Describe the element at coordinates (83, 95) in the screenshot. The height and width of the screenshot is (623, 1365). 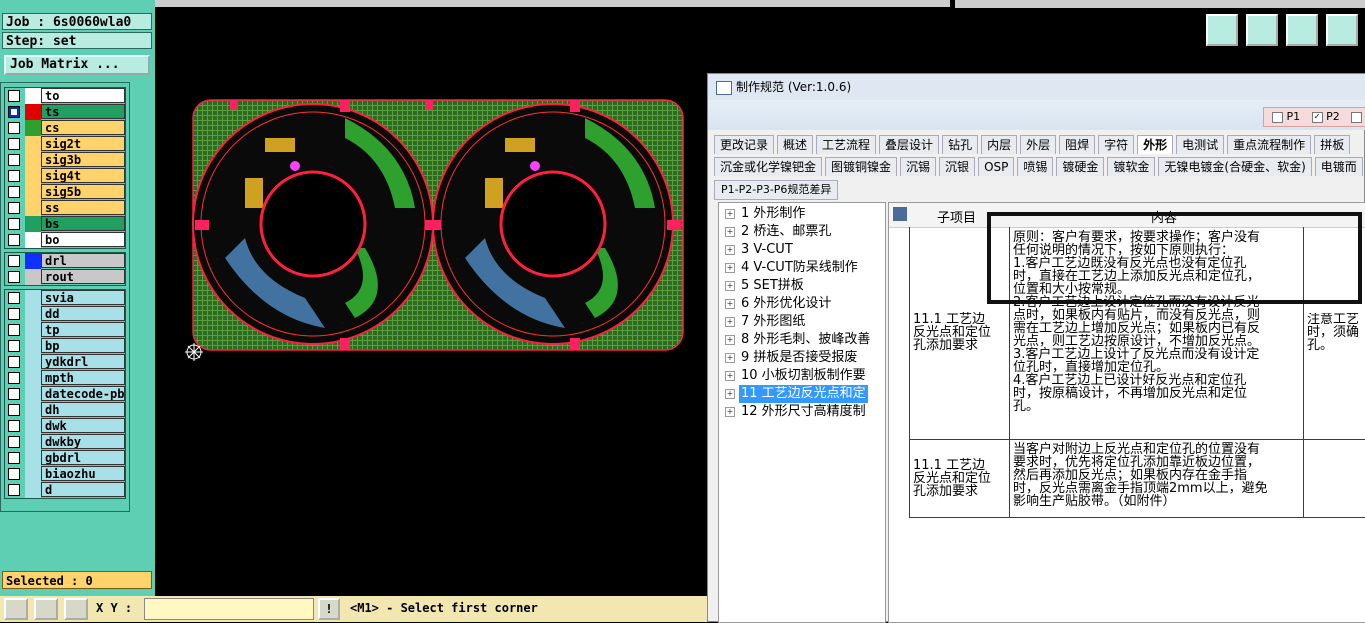
I see `layer-name: to` at that location.